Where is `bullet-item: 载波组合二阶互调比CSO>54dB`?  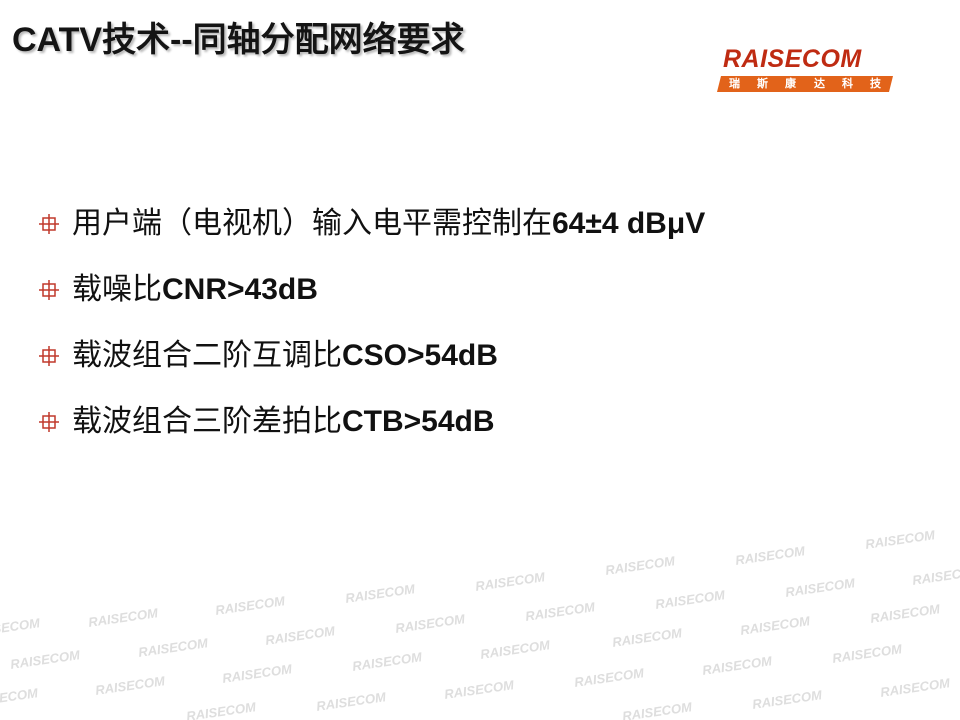 bullet-item: 载波组合二阶互调比CSO>54dB is located at coordinates (371, 371).